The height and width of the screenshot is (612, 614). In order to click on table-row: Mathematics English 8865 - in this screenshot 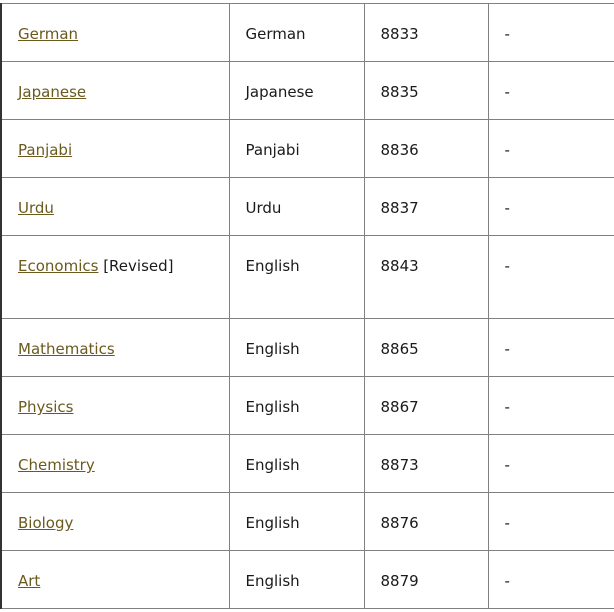, I will do `click(307, 347)`.